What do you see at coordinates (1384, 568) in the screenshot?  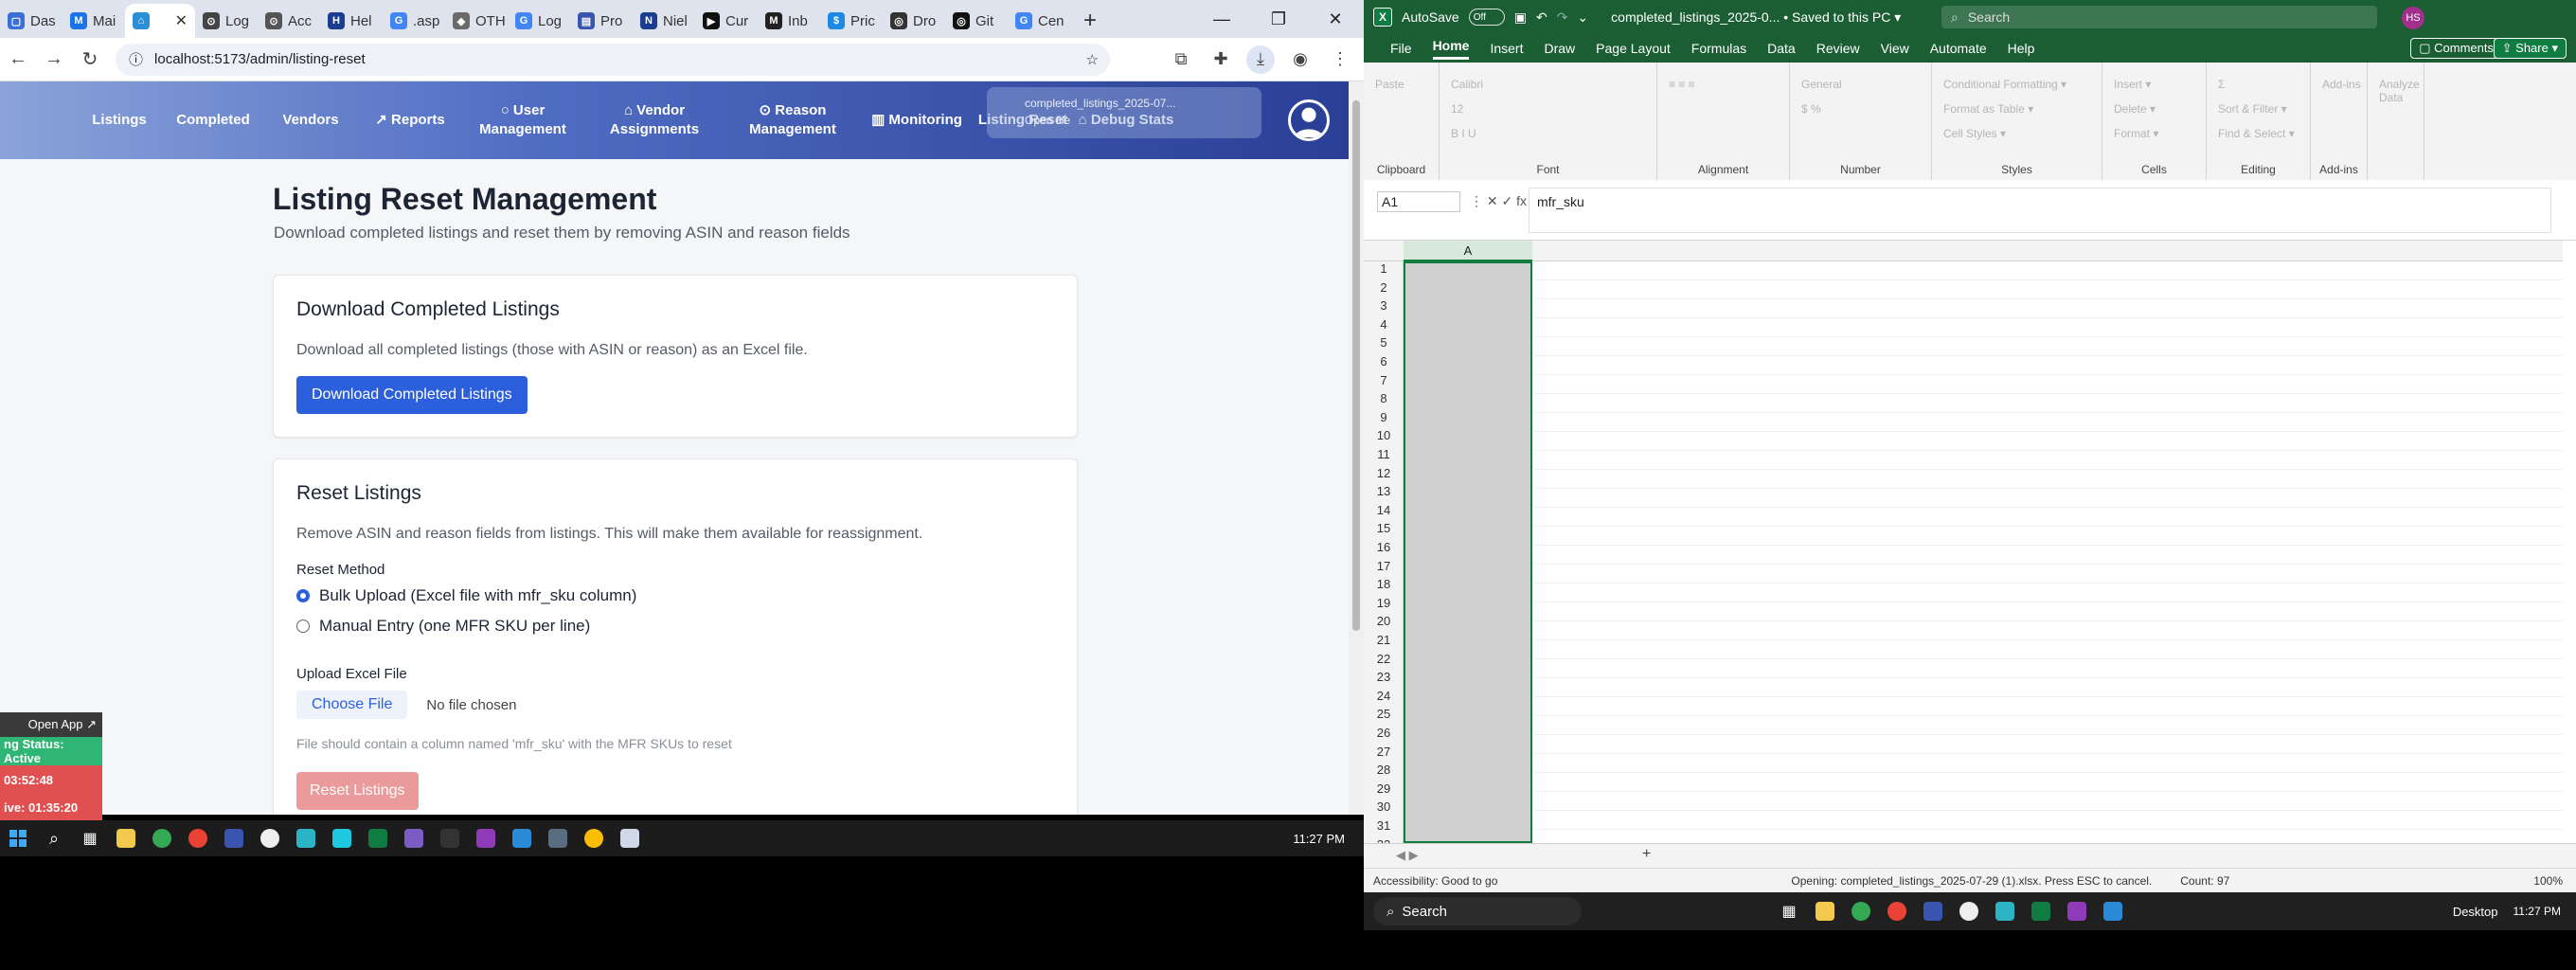 I see `row-number: 17` at bounding box center [1384, 568].